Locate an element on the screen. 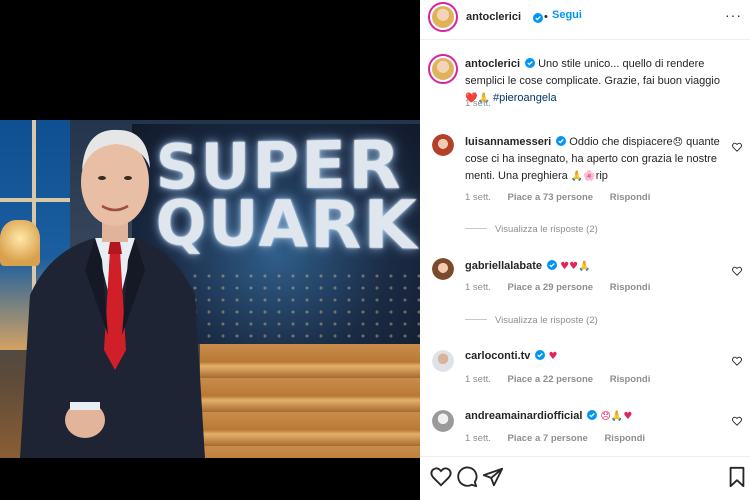 The width and height of the screenshot is (750, 500). post-header: antoclerici • Segui ··· is located at coordinates (585, 20).